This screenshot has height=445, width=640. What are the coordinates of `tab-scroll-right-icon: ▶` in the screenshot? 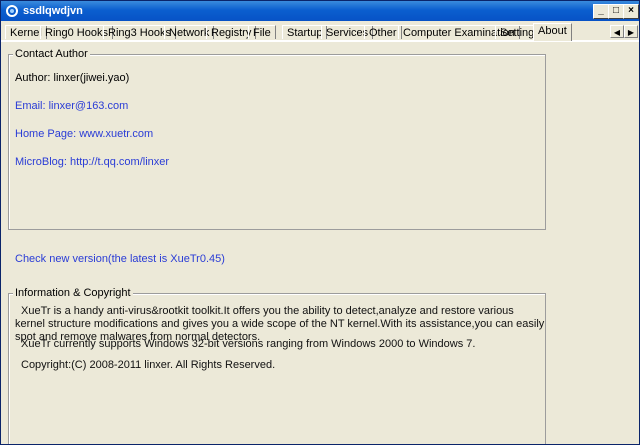 It's located at (631, 31).